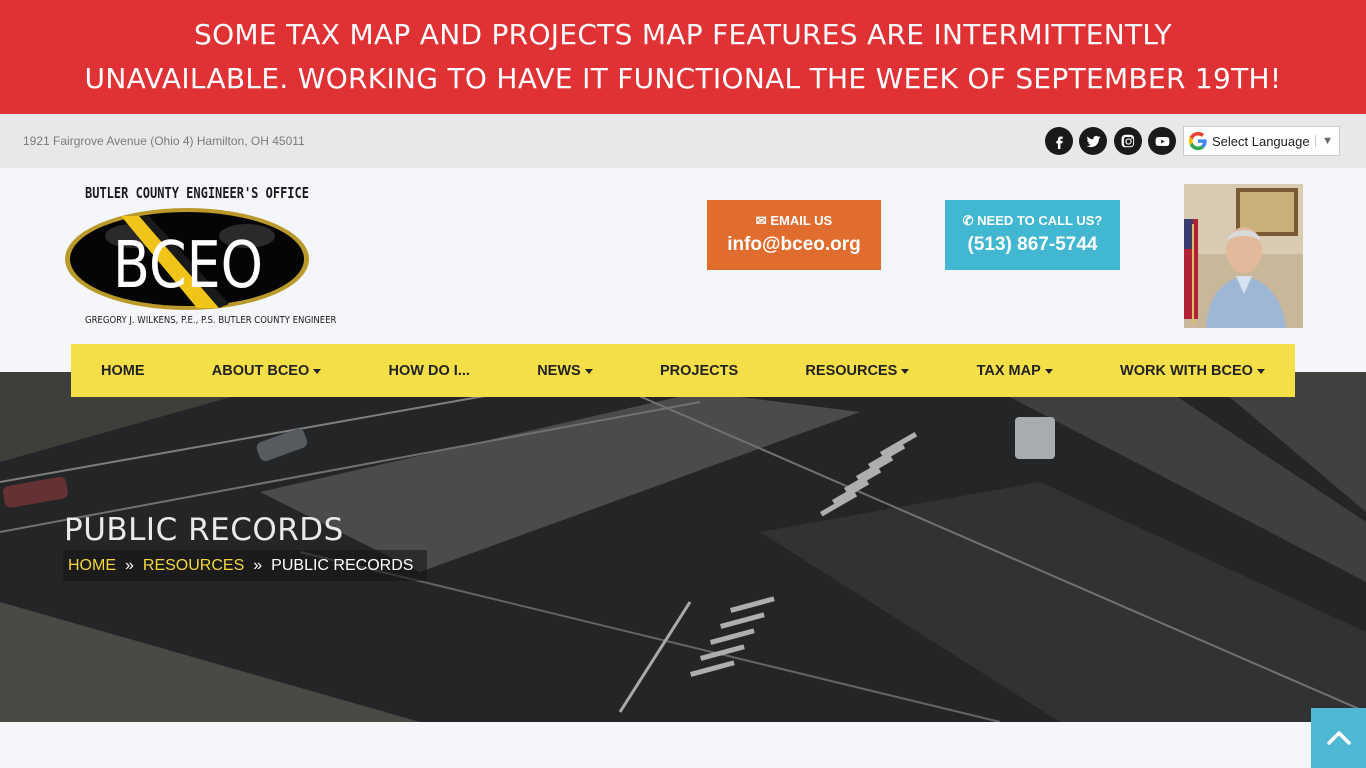 This screenshot has width=1366, height=768. What do you see at coordinates (92, 566) in the screenshot?
I see `breadcrumb-home-link: HOME` at bounding box center [92, 566].